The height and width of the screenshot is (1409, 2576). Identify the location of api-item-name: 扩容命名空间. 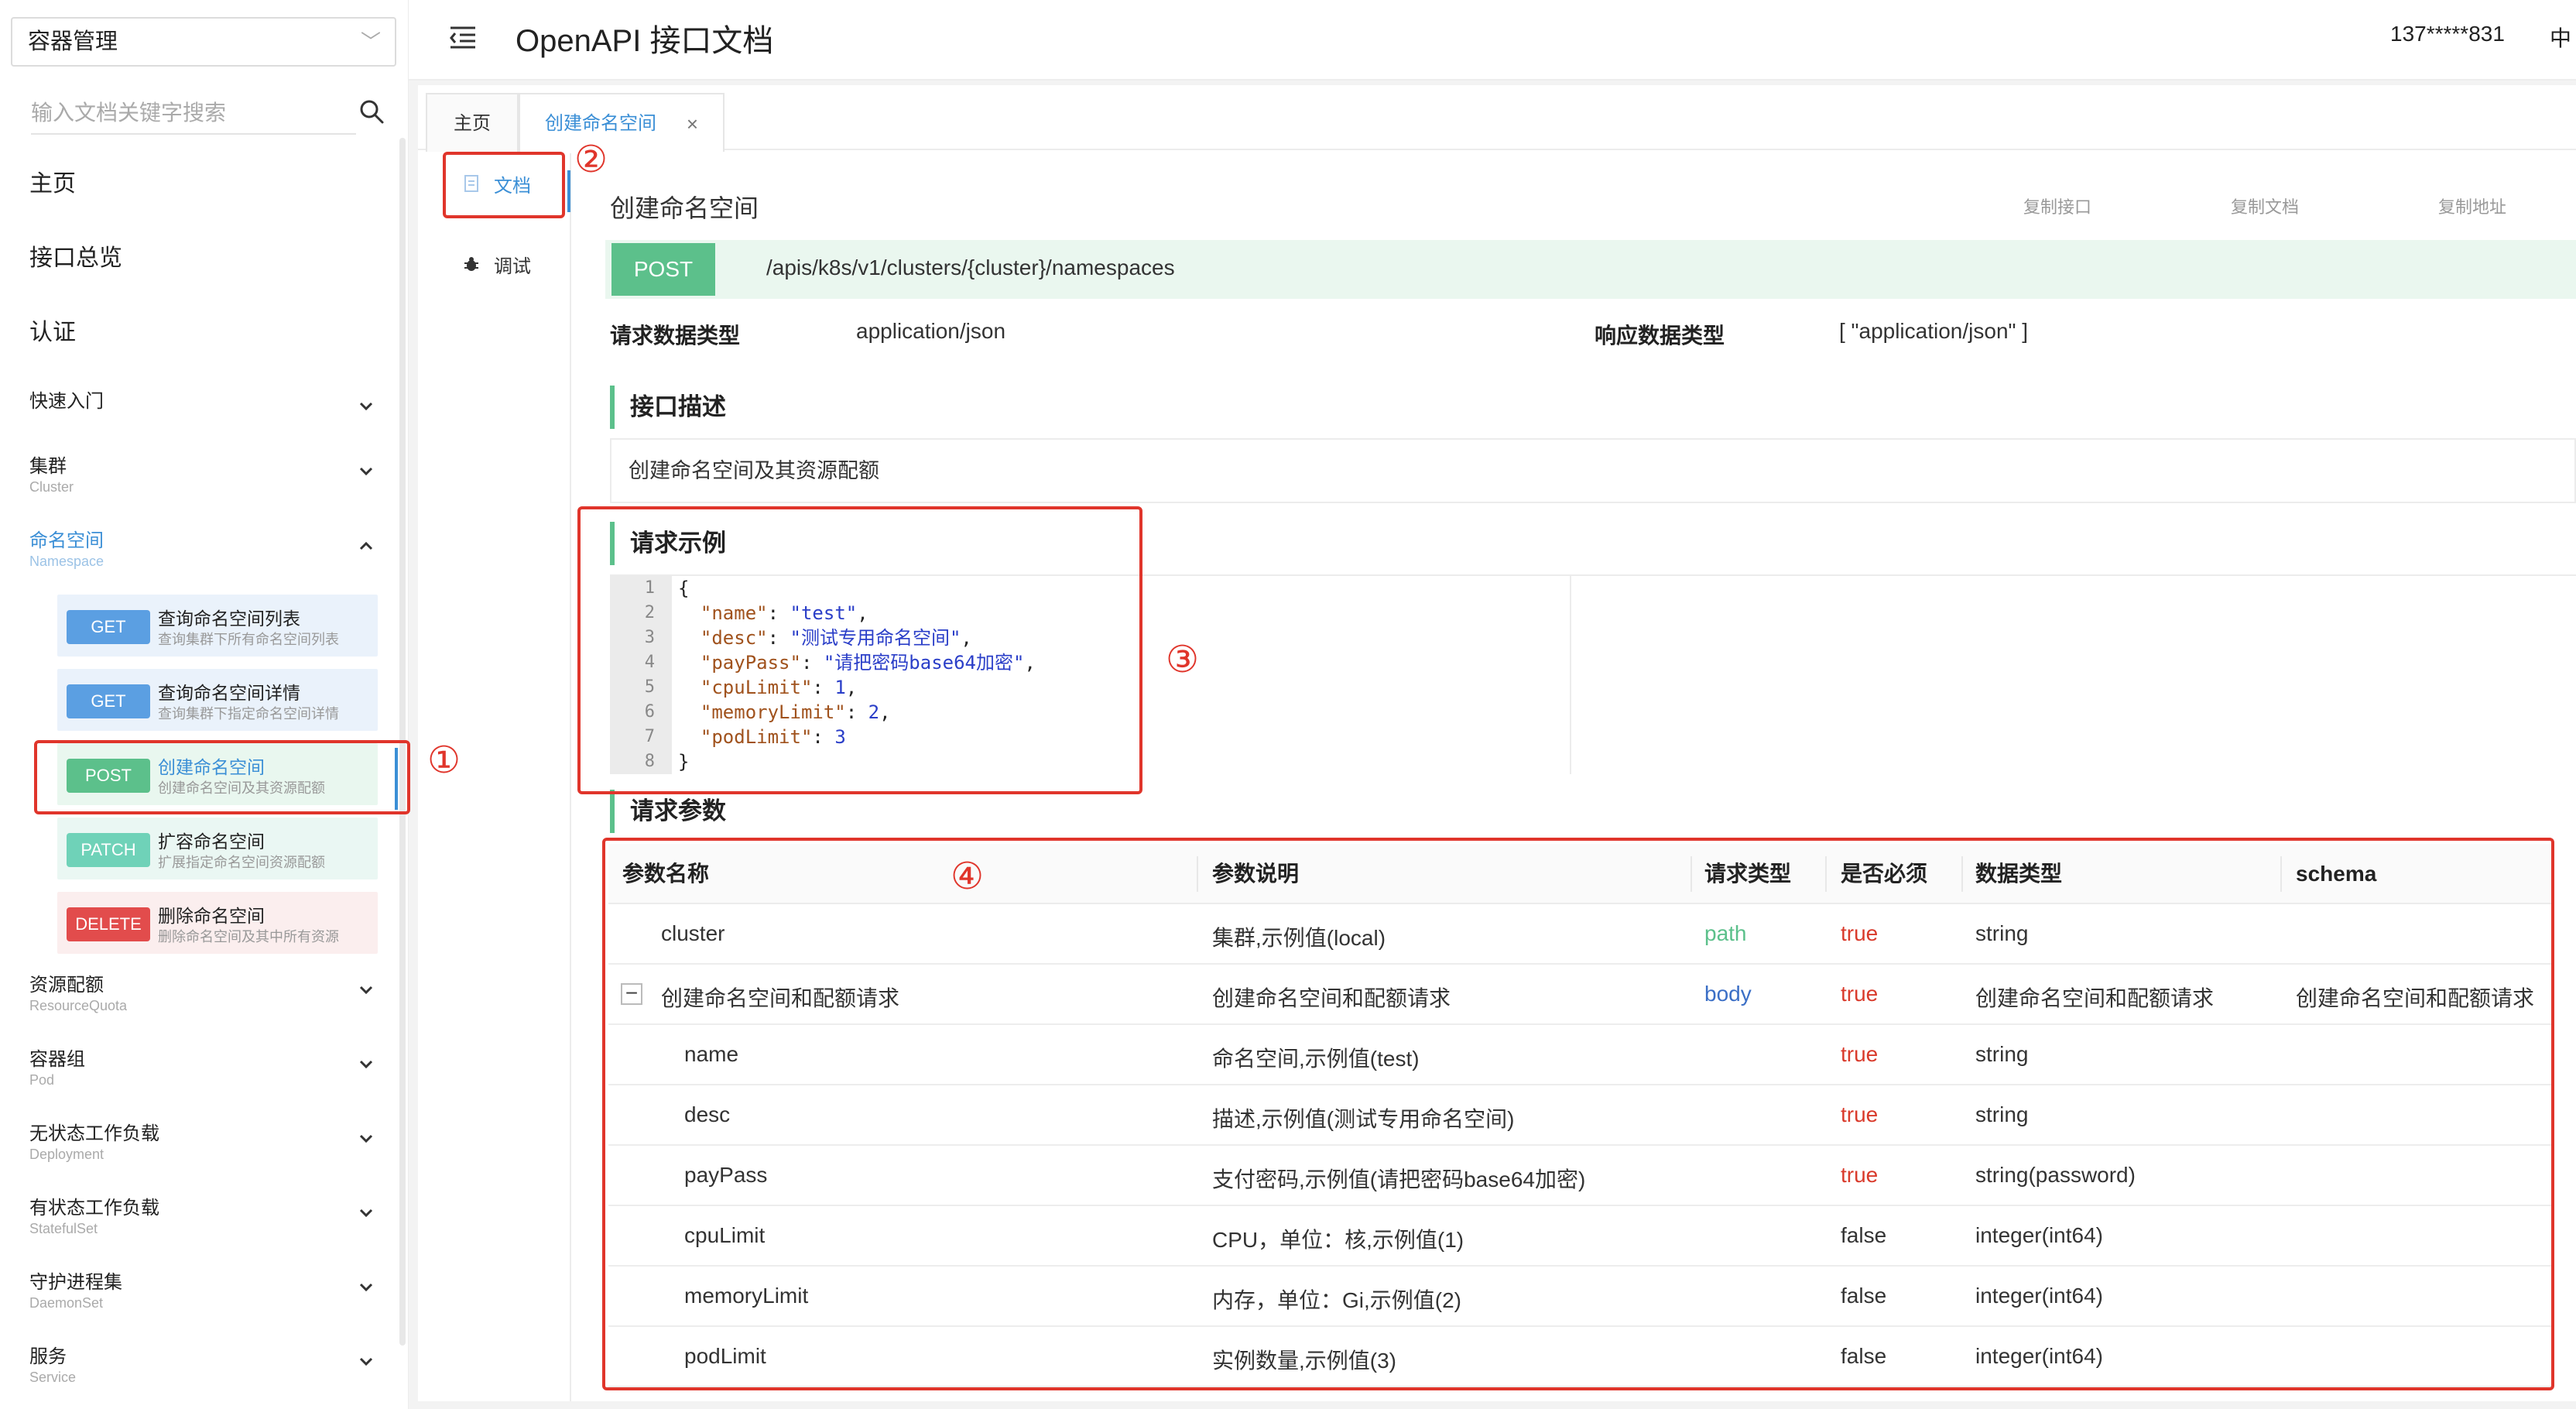
(211, 841).